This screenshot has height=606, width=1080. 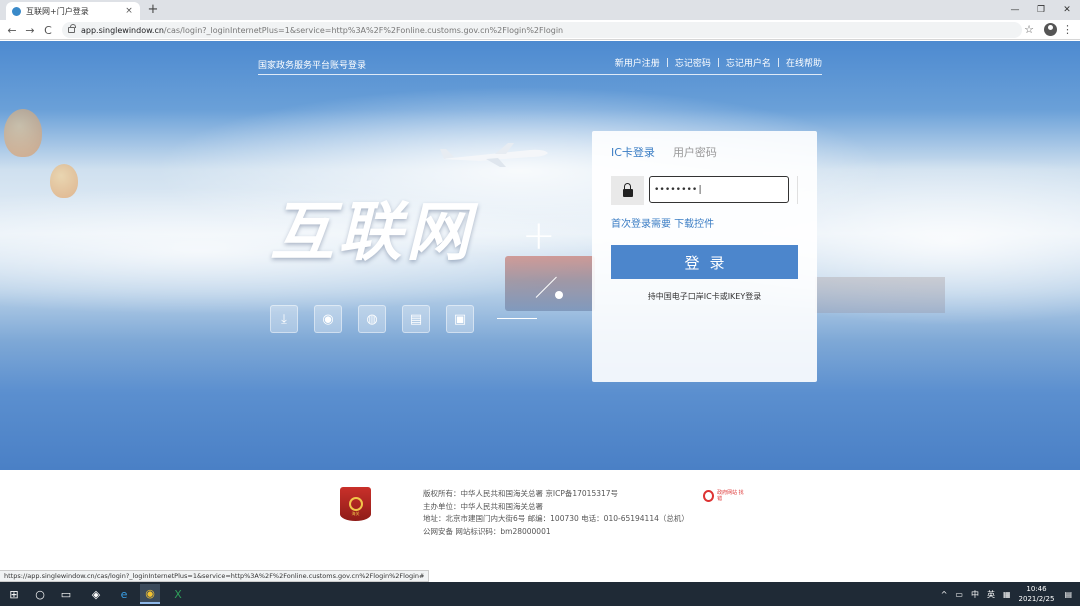 I want to click on customs-emblem-icon: 海关, so click(x=355, y=504).